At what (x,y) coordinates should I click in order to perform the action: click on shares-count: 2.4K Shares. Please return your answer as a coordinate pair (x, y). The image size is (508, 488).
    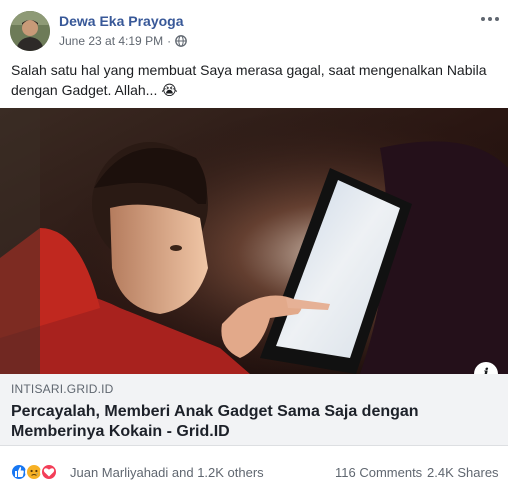
    Looking at the image, I should click on (463, 472).